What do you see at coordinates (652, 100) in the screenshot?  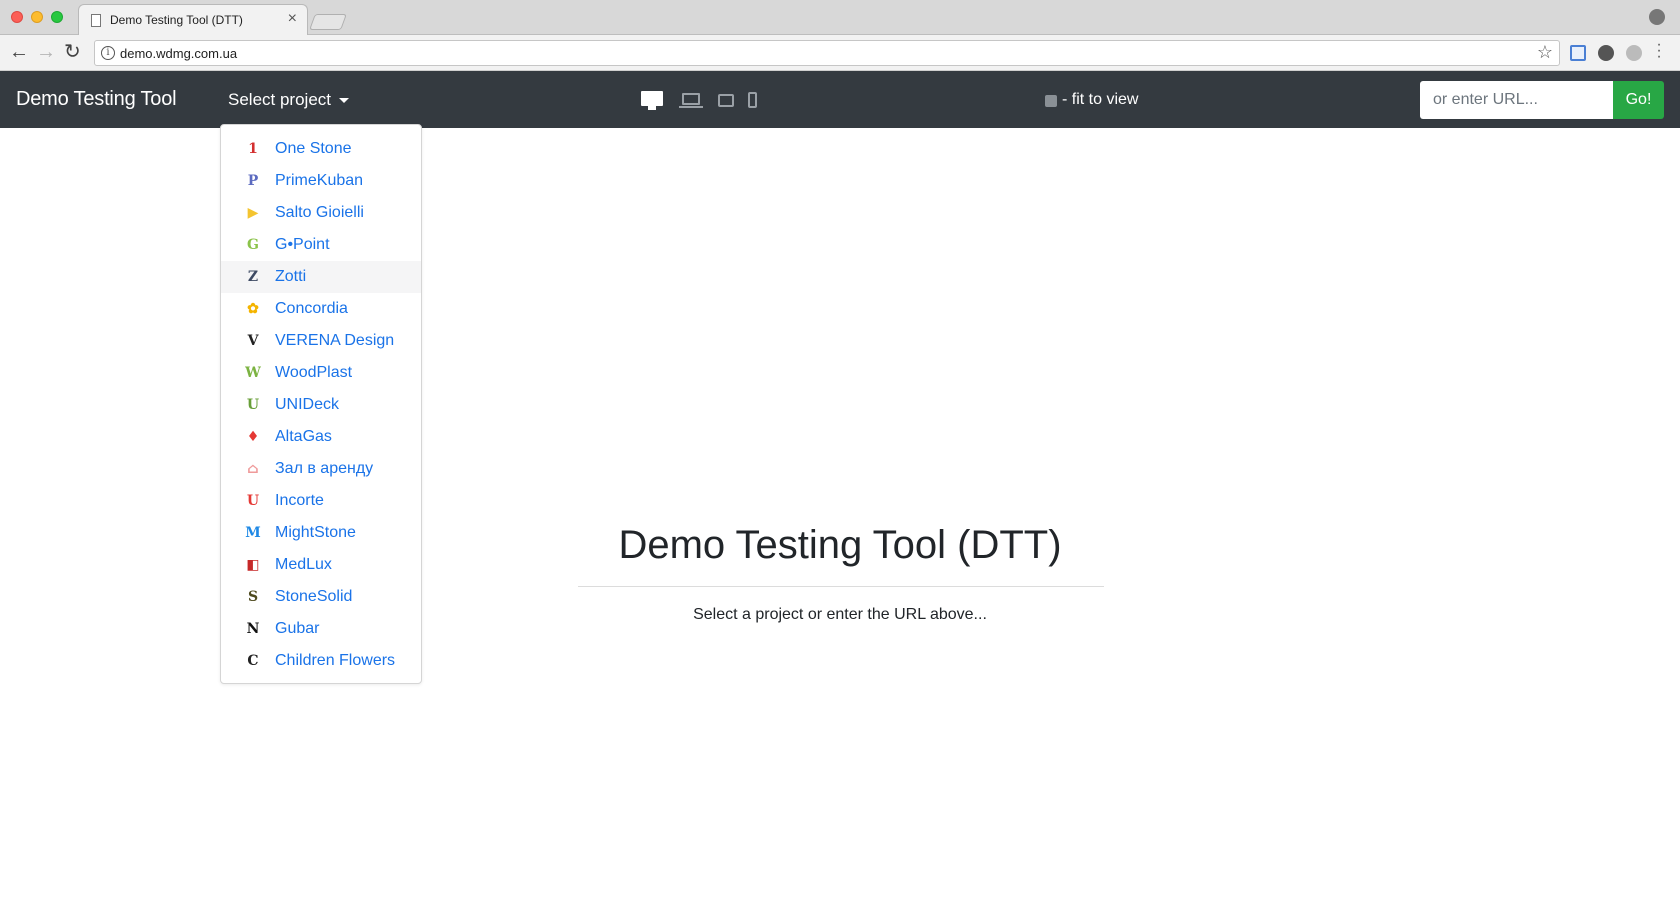 I see `desktop-icon` at bounding box center [652, 100].